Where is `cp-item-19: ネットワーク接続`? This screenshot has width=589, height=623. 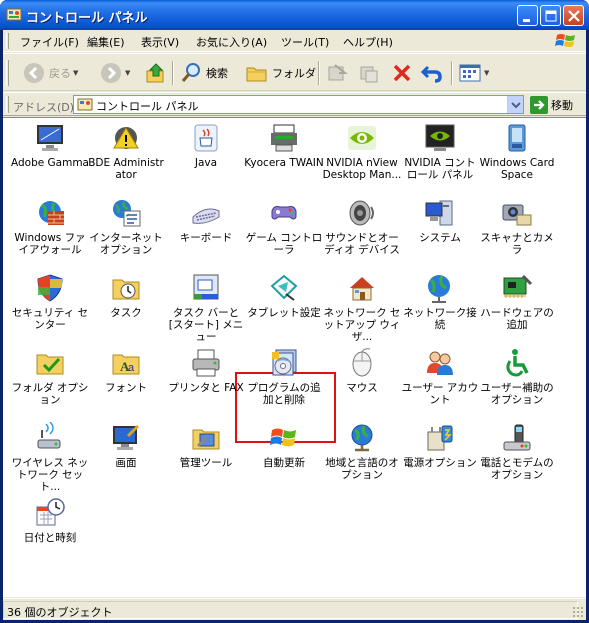
cp-item-19: ネットワーク接続 is located at coordinates (440, 305).